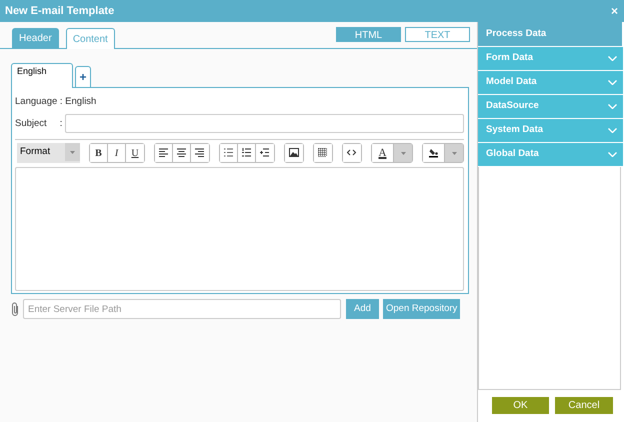 The image size is (624, 422). Describe the element at coordinates (584, 405) in the screenshot. I see `cancel-button: Cancel` at that location.